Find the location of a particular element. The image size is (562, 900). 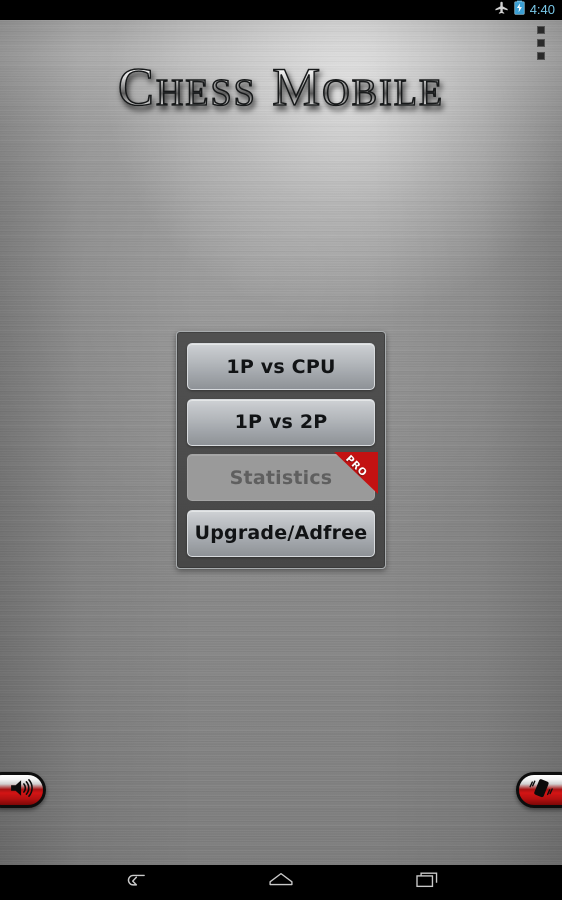

status-bar-clock: 4:40 is located at coordinates (542, 9).